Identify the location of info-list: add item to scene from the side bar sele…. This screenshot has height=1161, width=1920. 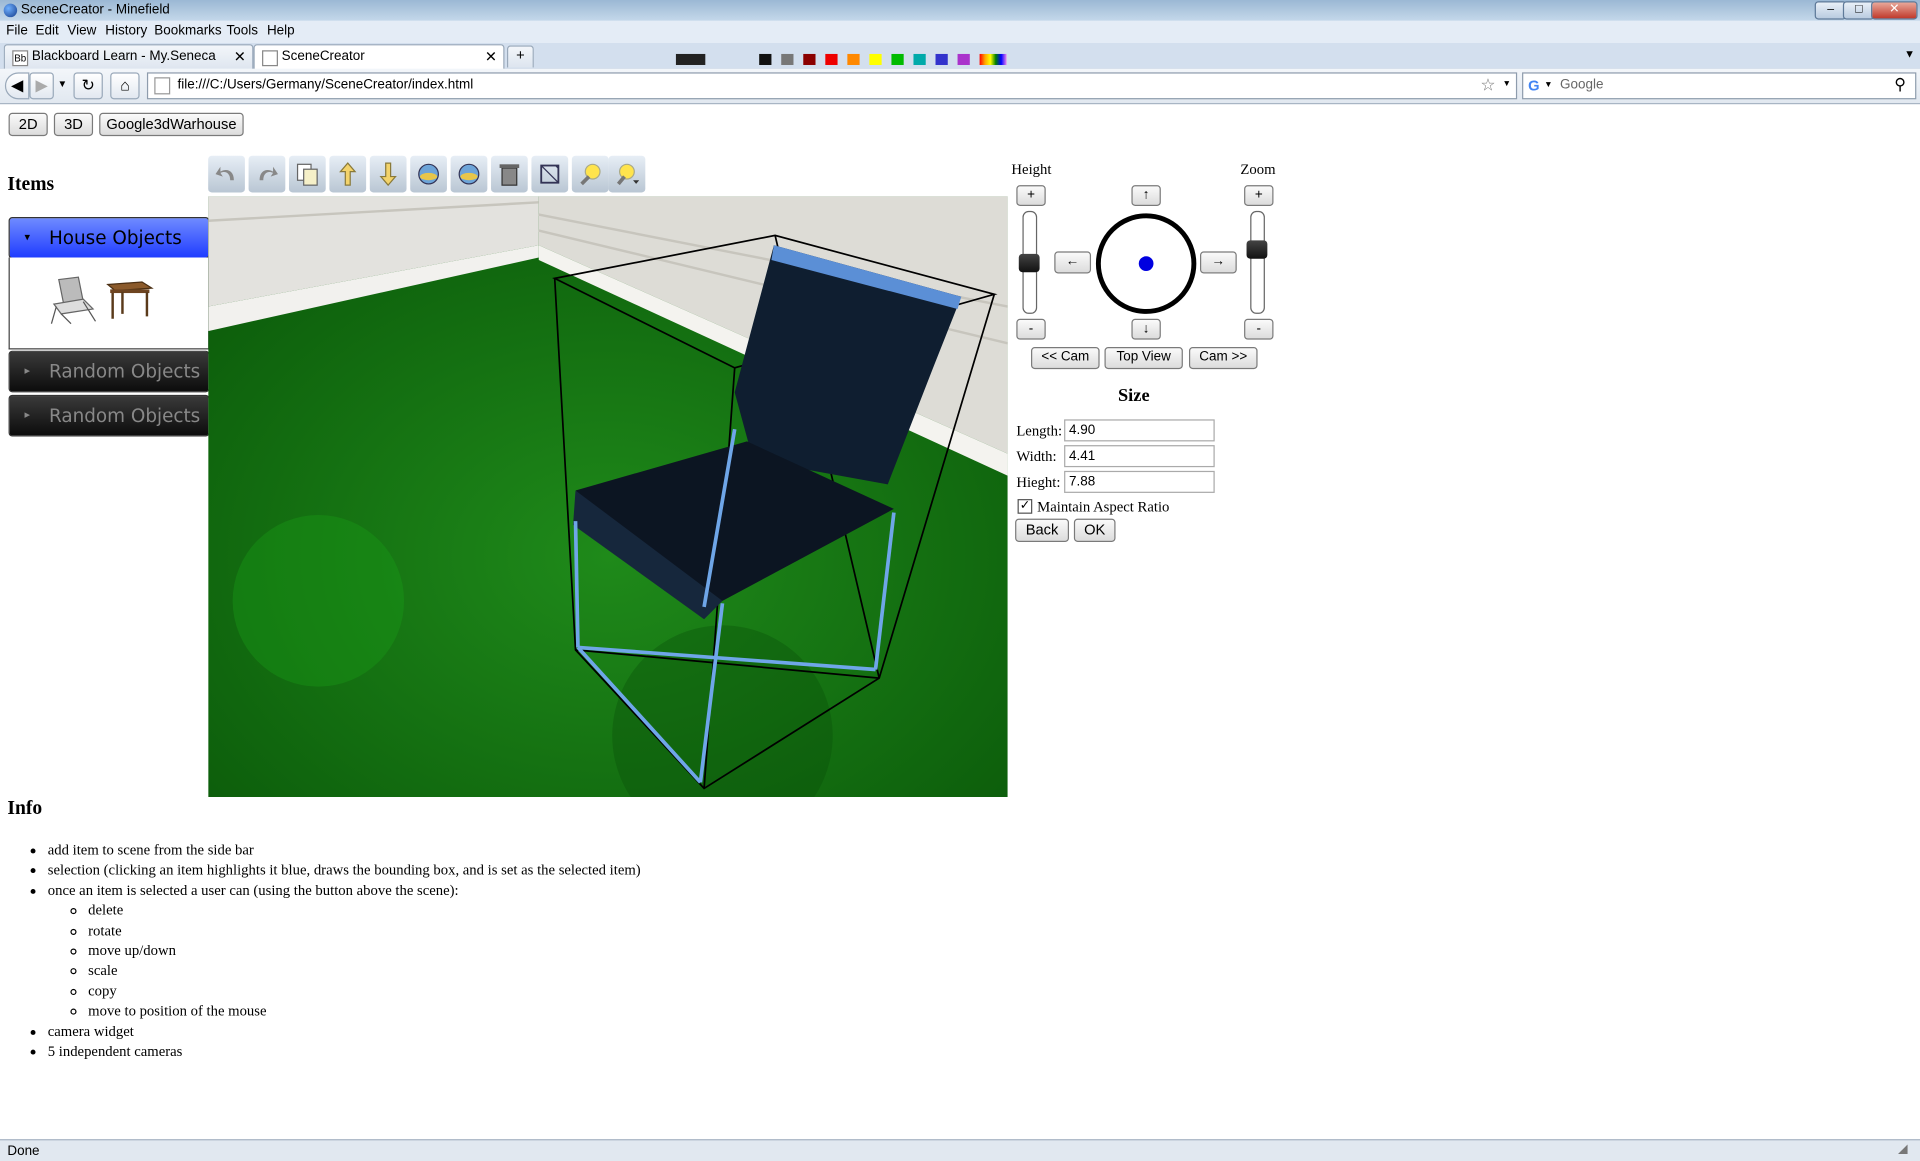
(435, 950).